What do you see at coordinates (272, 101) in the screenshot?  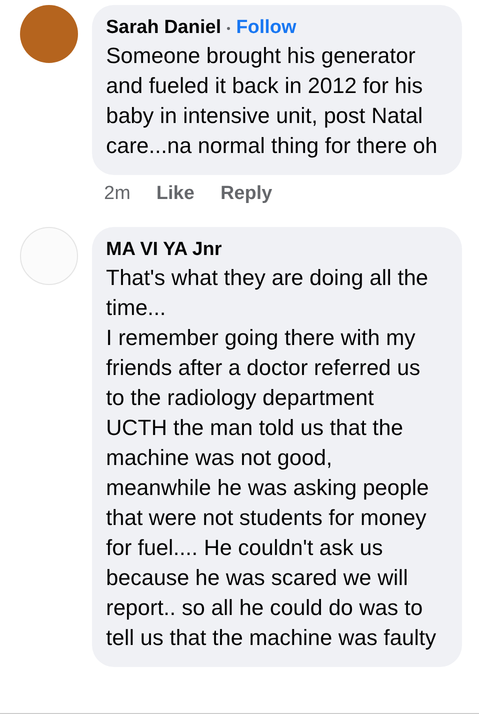 I see `comment-text: Someone brought his generator and fueled it back in 2012 for his baby in intensive unit, post Natal care...na normal thing for there oh` at bounding box center [272, 101].